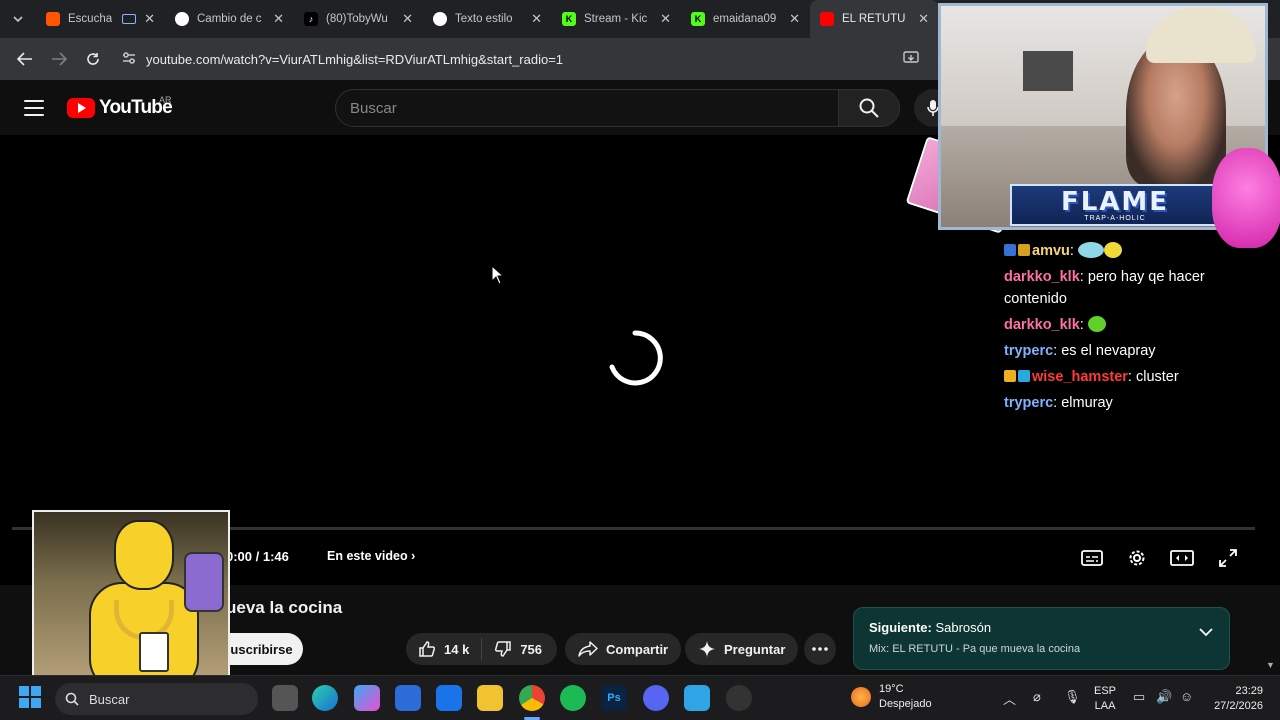 This screenshot has width=1280, height=720. I want to click on outlook-icon, so click(449, 698).